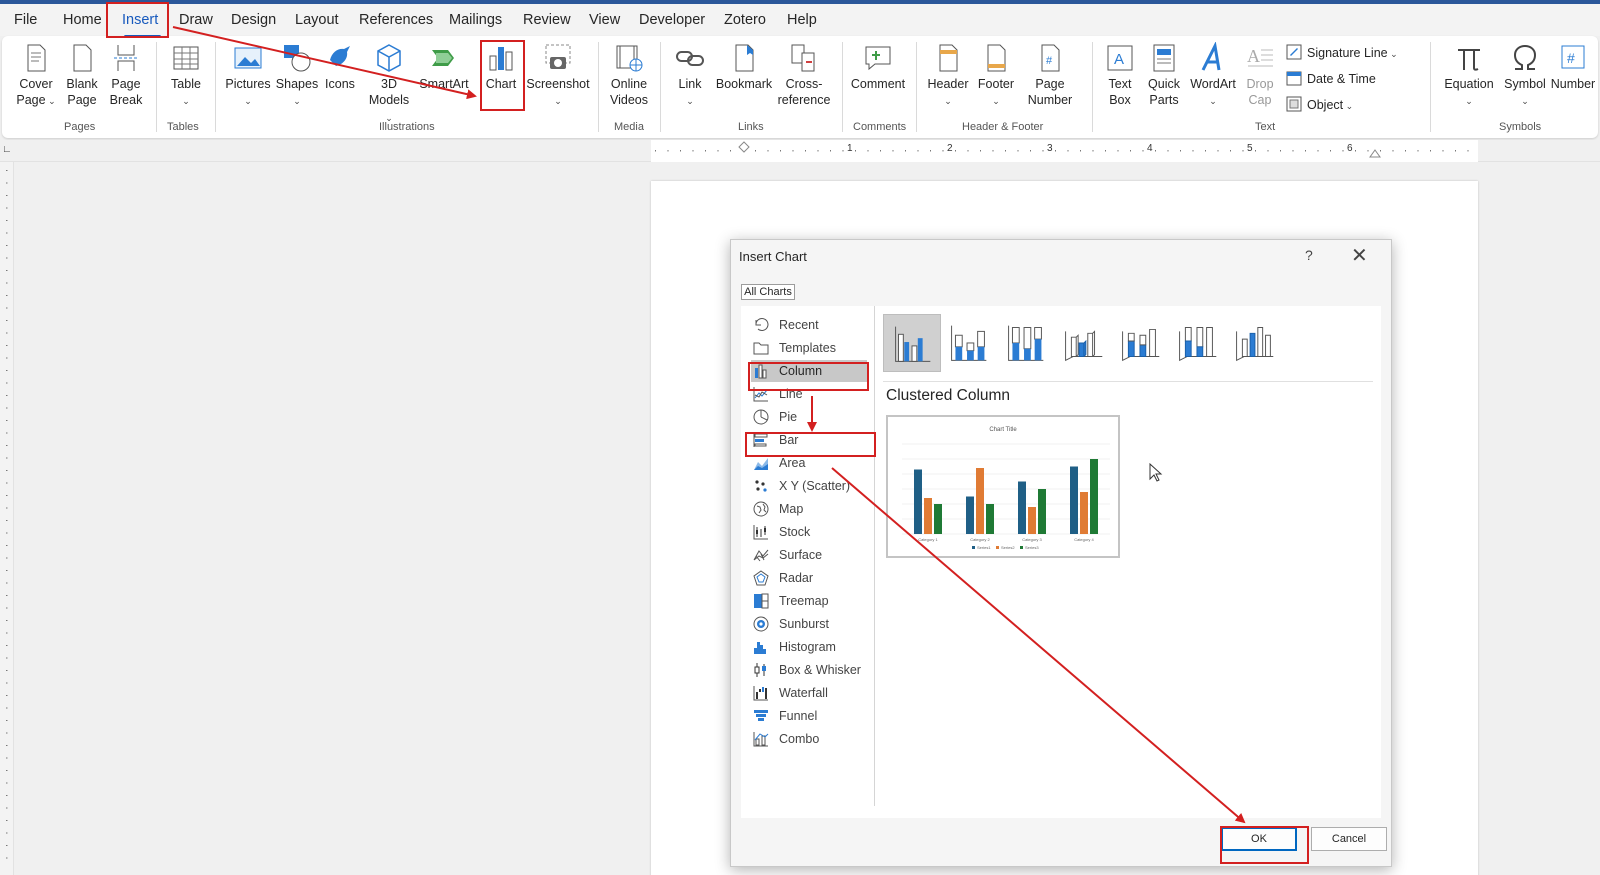 This screenshot has width=1600, height=875. Describe the element at coordinates (773, 256) in the screenshot. I see `dialog-title: Insert Chart` at that location.